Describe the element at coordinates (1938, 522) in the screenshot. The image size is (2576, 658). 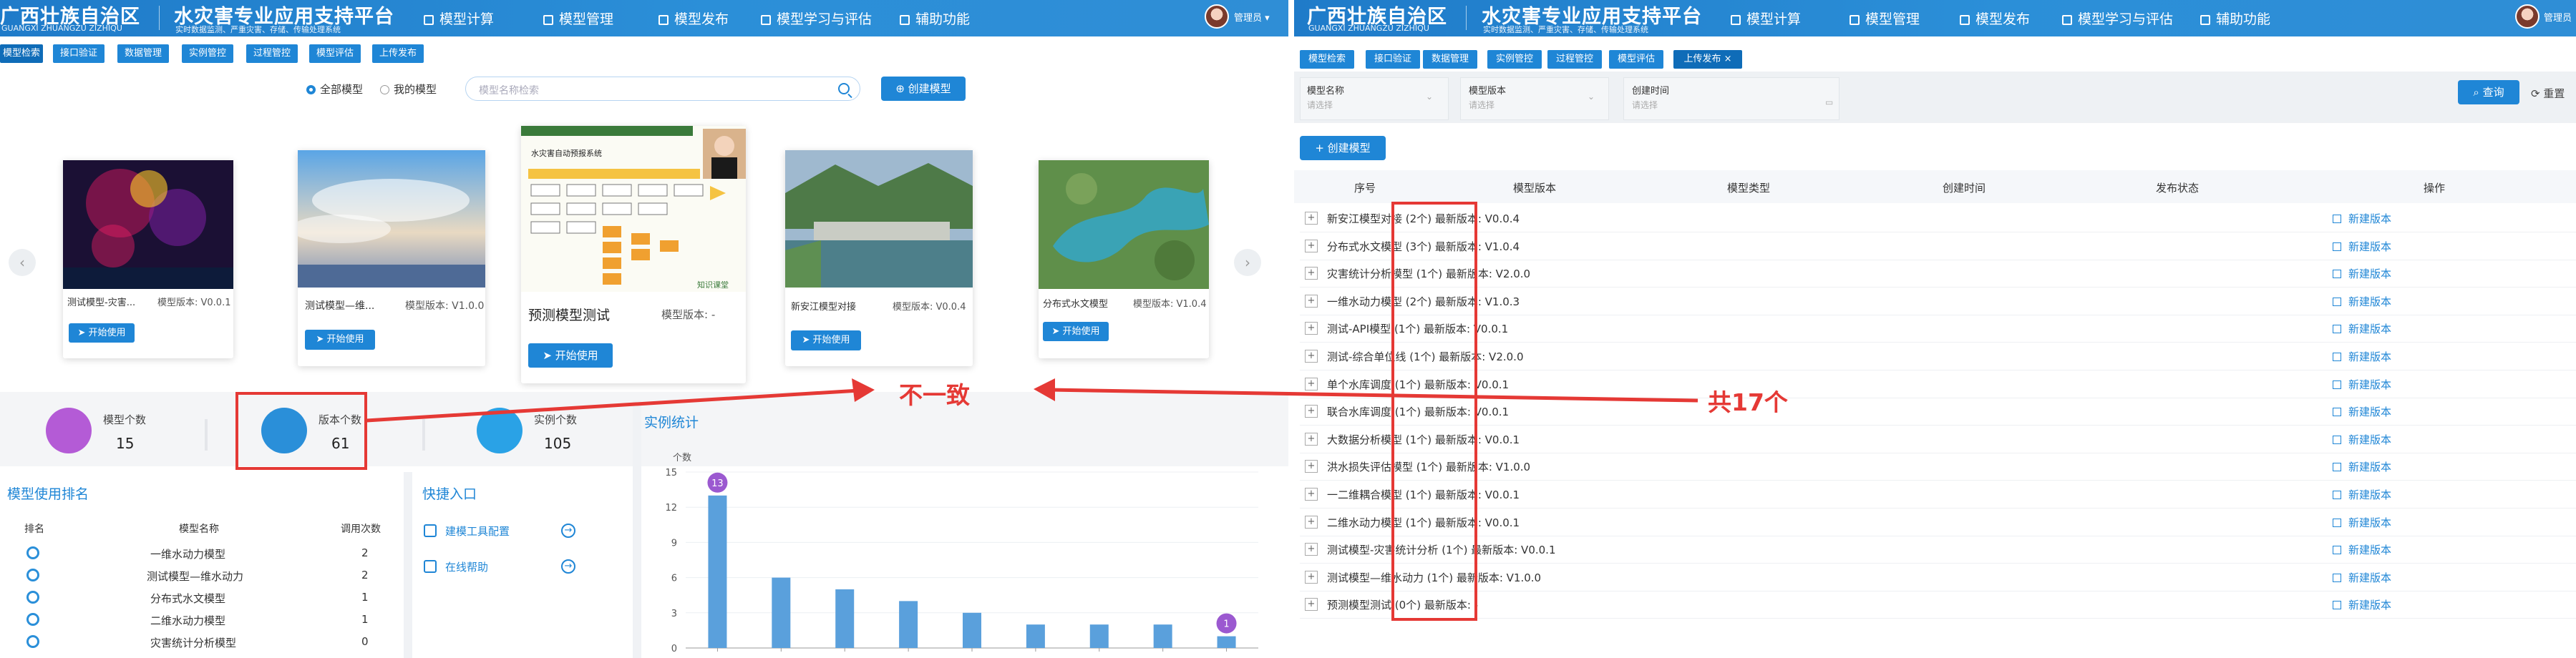
I see `table-row: + 二维水动力模型 (1个) 最新版本: V0.0.1 新建版本` at that location.